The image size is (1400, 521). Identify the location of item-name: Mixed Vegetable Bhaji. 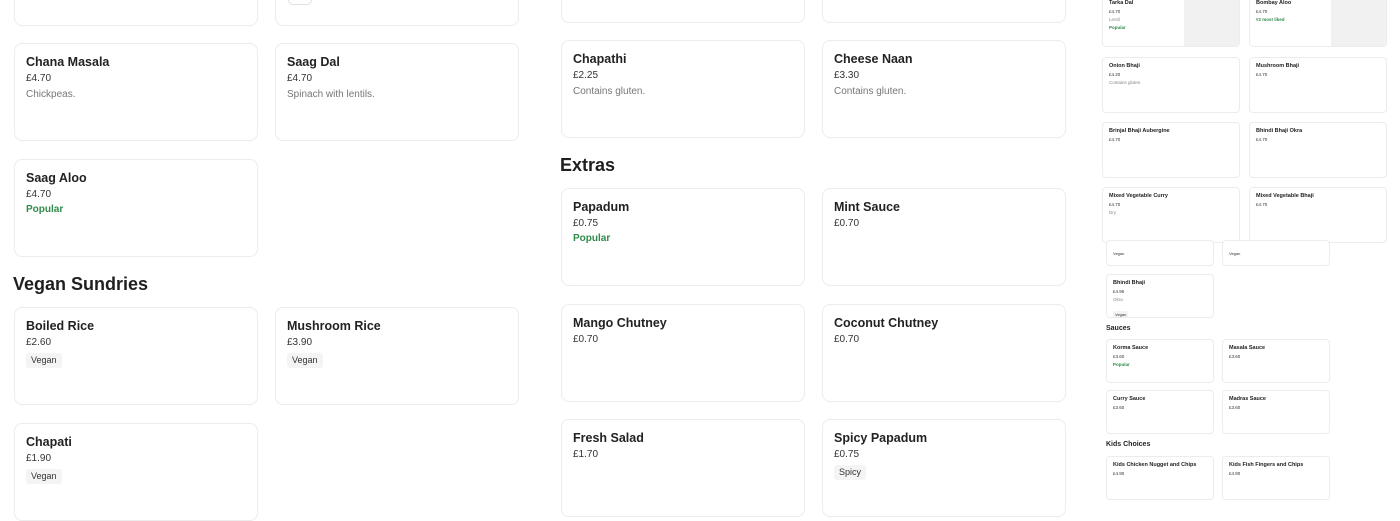
(1285, 196).